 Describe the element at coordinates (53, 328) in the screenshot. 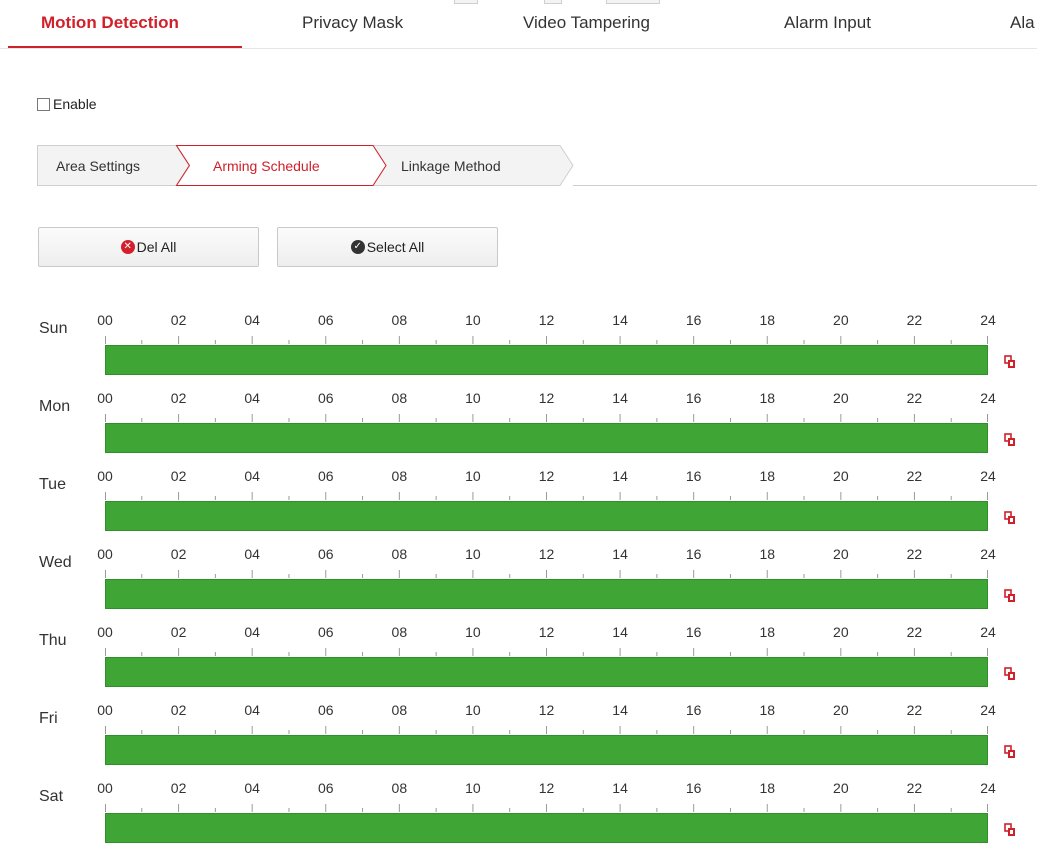

I see `day-label: Sun` at that location.